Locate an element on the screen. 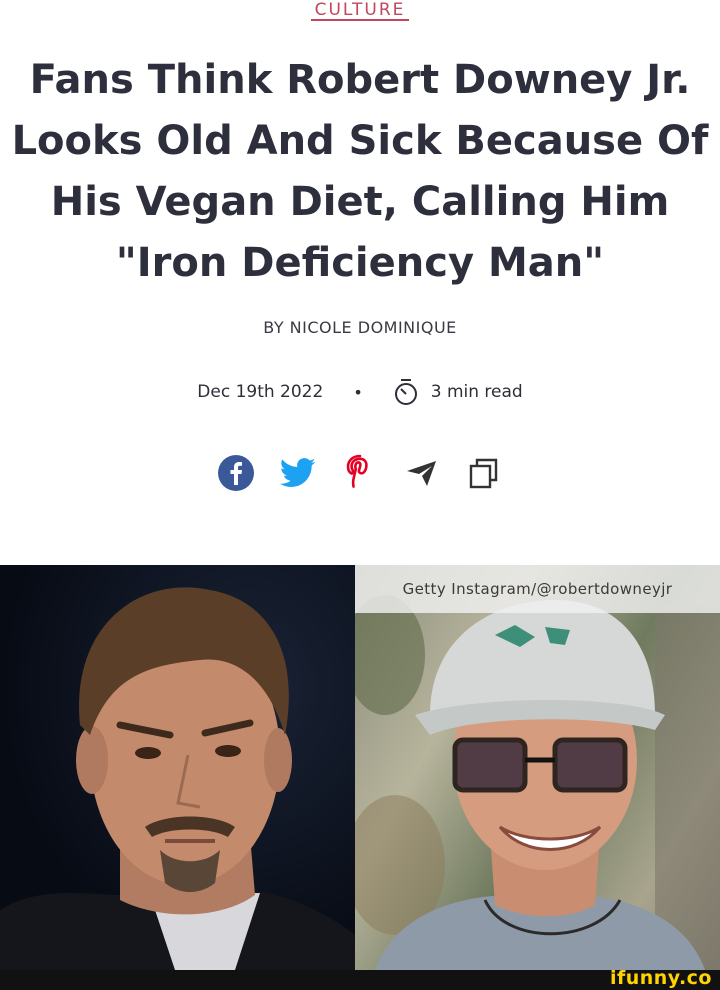 Image resolution: width=720 pixels, height=990 pixels. twitter-icon is located at coordinates (298, 475).